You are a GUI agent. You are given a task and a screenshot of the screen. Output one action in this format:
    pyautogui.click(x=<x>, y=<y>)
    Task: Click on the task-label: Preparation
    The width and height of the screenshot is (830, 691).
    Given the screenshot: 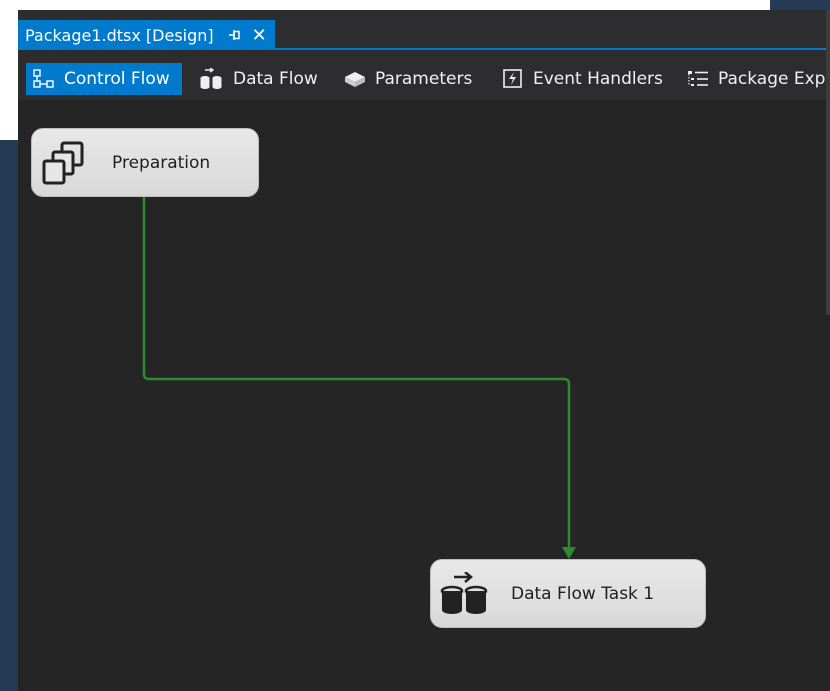 What is the action you would take?
    pyautogui.click(x=161, y=162)
    